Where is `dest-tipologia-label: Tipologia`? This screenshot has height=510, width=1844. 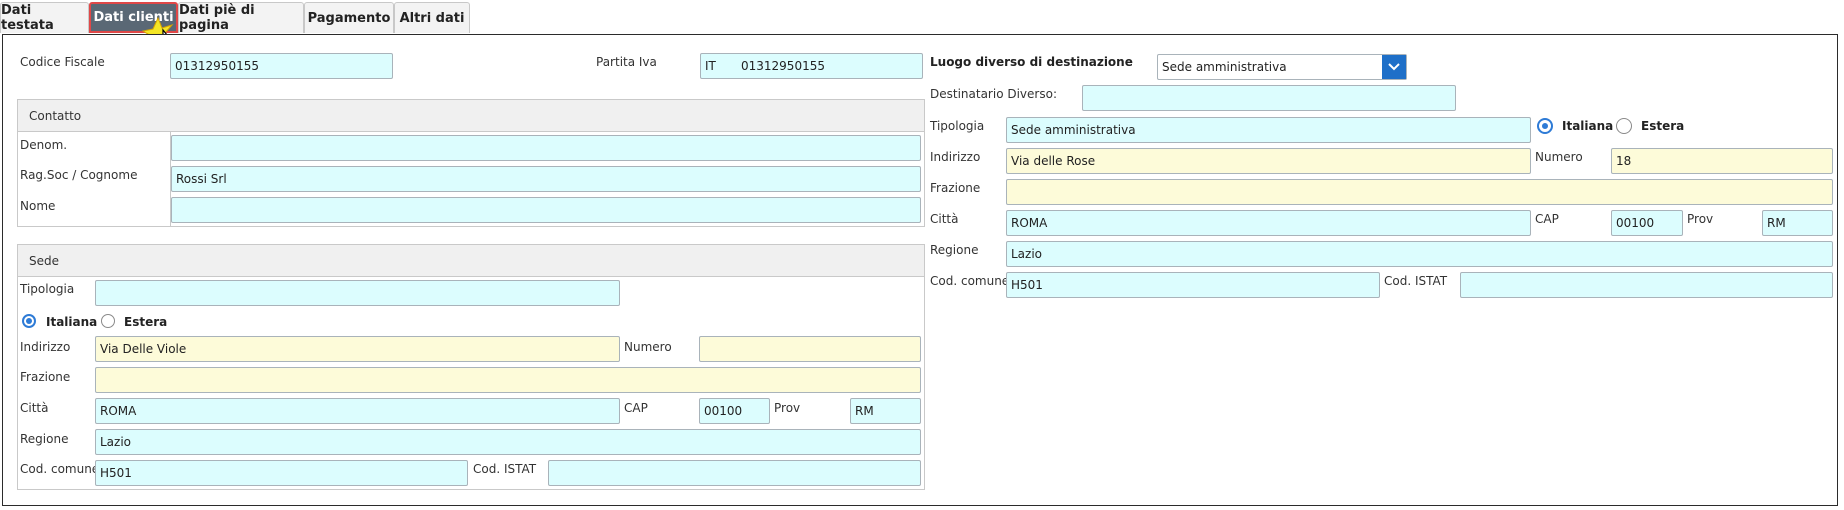 dest-tipologia-label: Tipologia is located at coordinates (957, 126).